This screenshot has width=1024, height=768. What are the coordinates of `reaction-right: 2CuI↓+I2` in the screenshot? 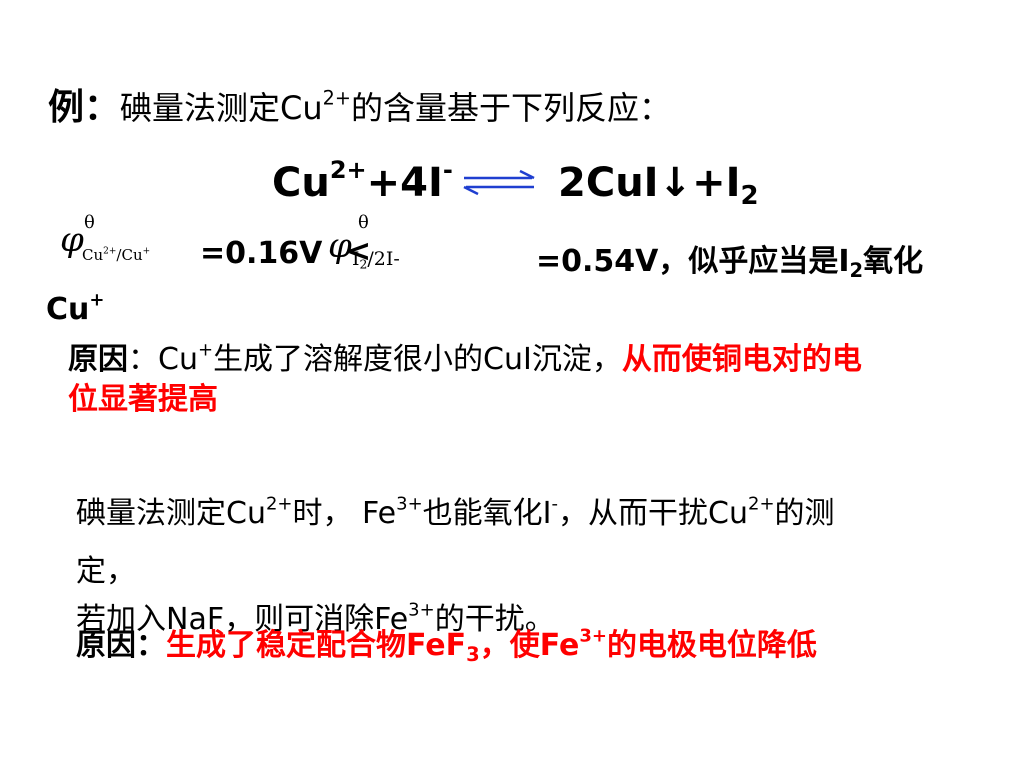 It's located at (658, 184).